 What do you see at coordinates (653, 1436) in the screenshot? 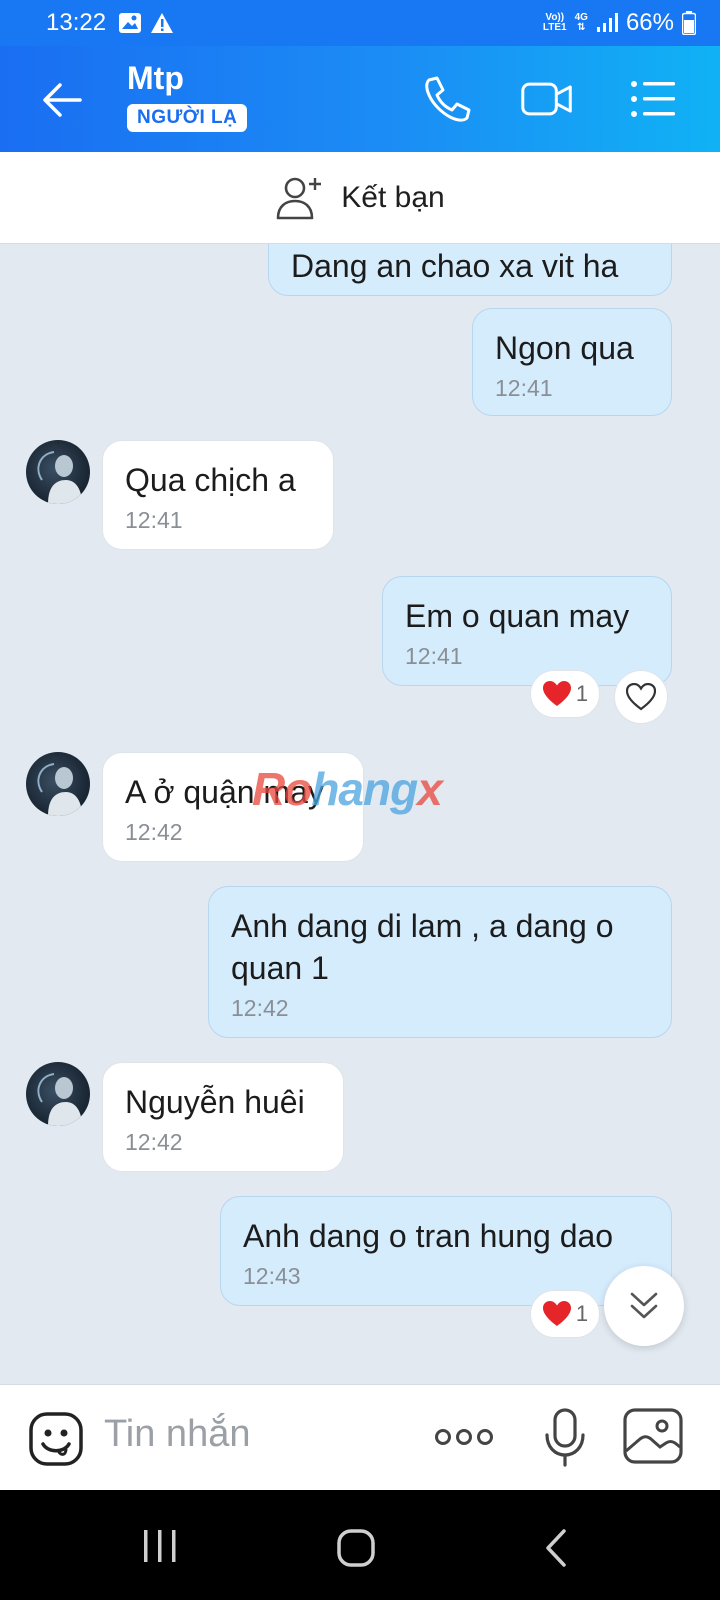
I see `image-picker-icon` at bounding box center [653, 1436].